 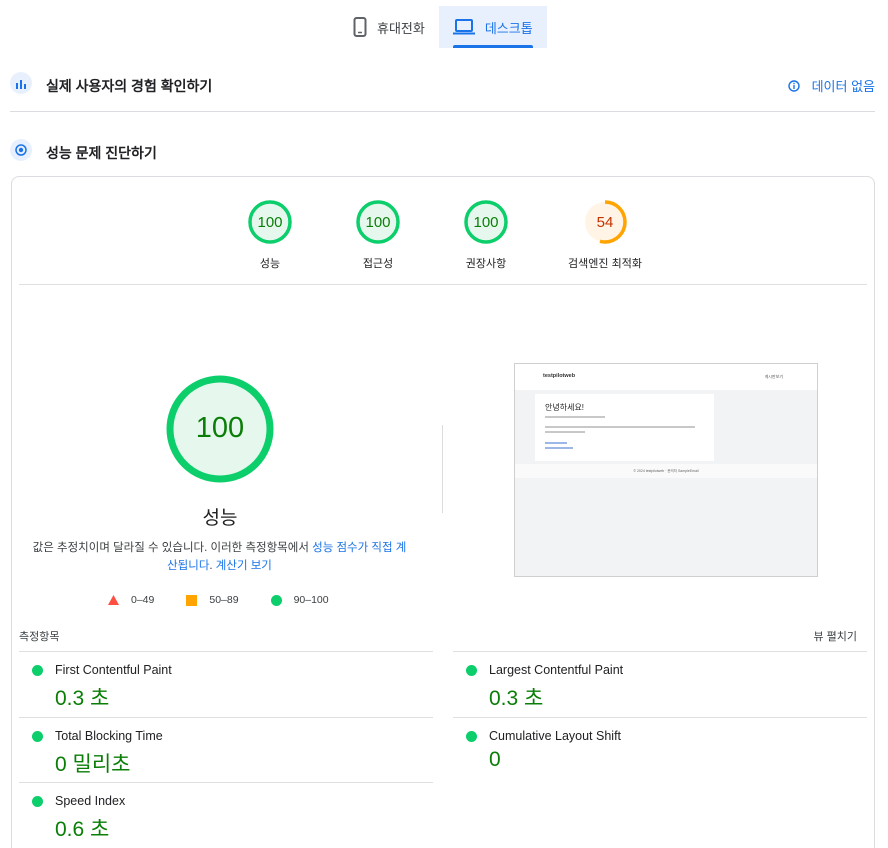 What do you see at coordinates (276, 600) in the screenshot?
I see `circle-icon` at bounding box center [276, 600].